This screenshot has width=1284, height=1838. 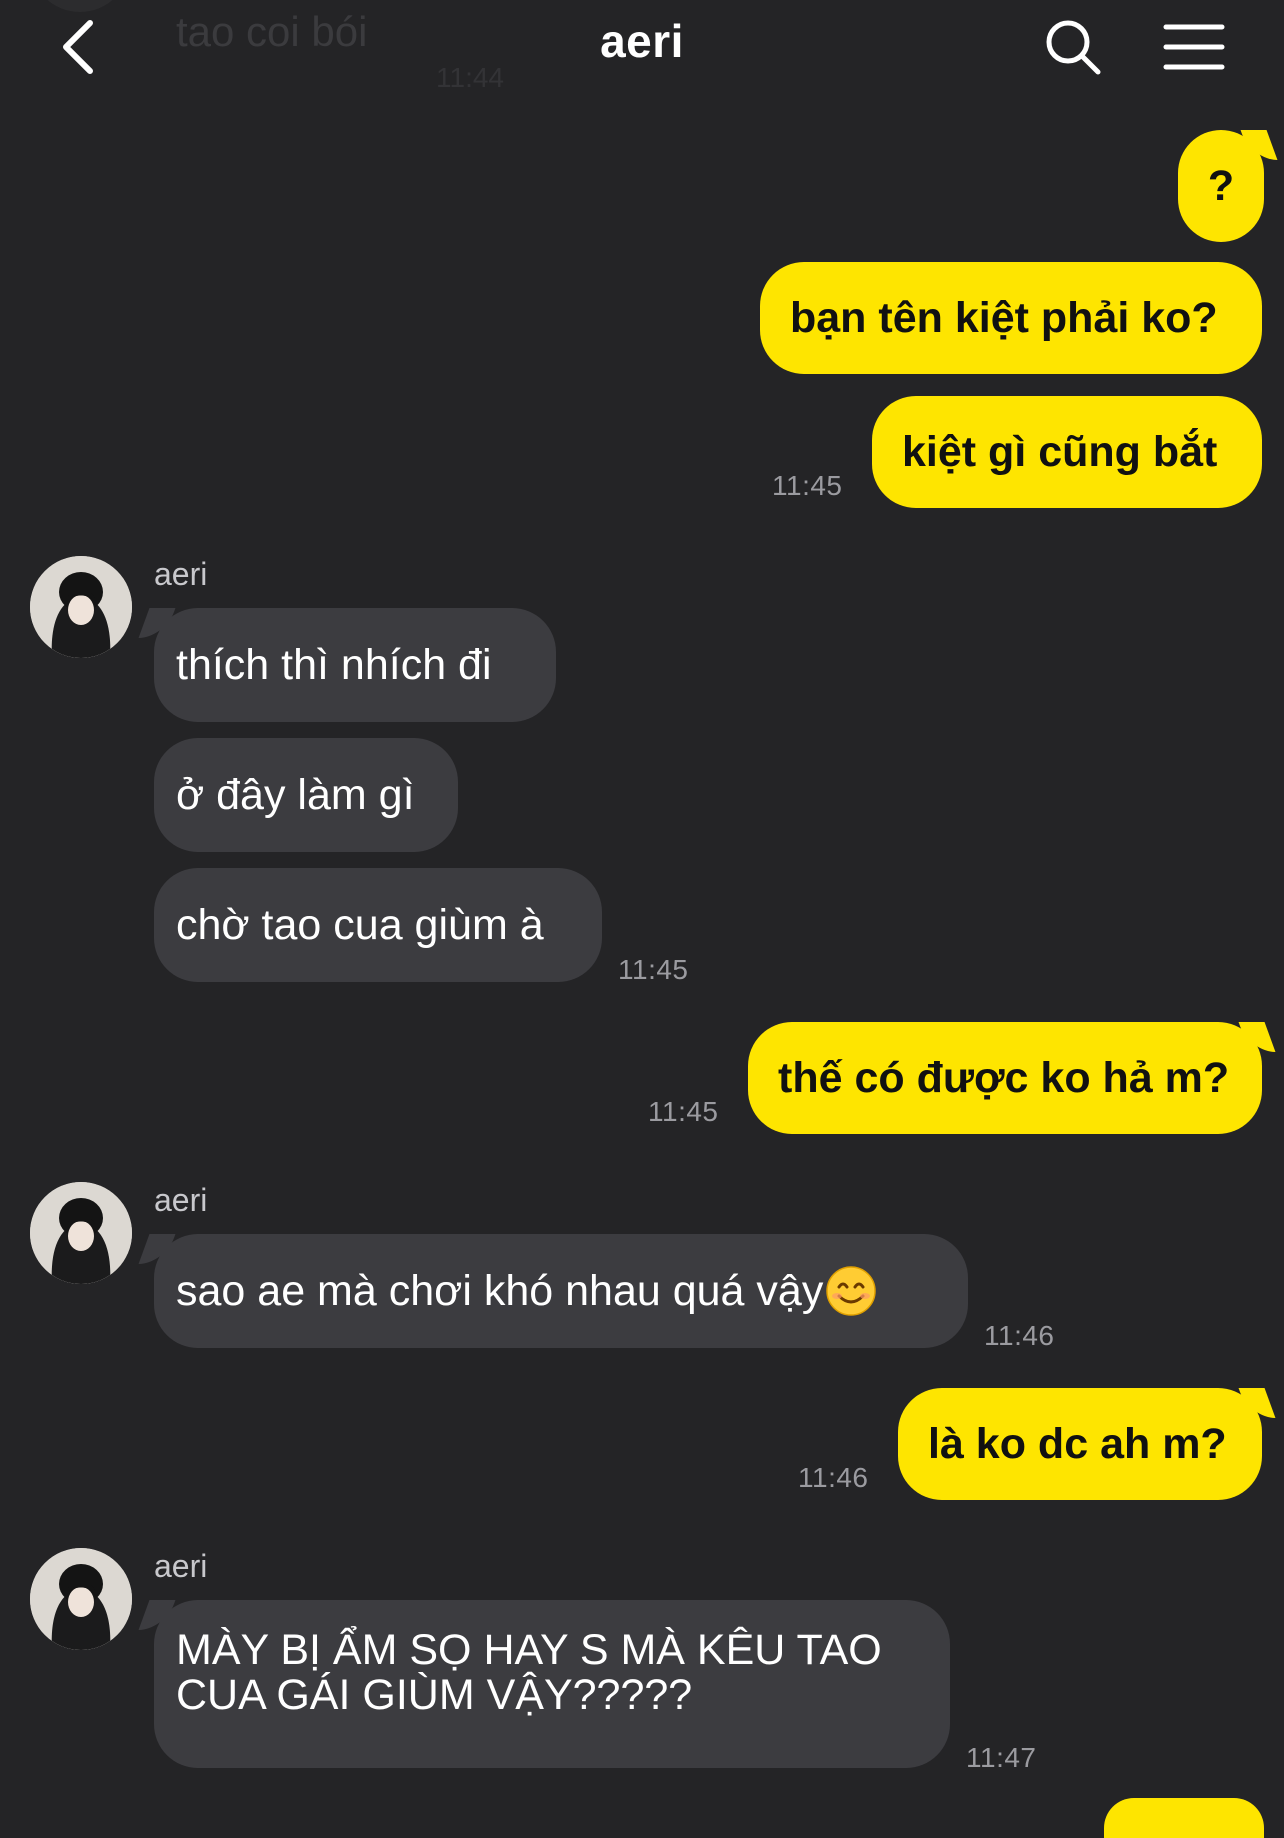 I want to click on search-icon, so click(x=1073, y=47).